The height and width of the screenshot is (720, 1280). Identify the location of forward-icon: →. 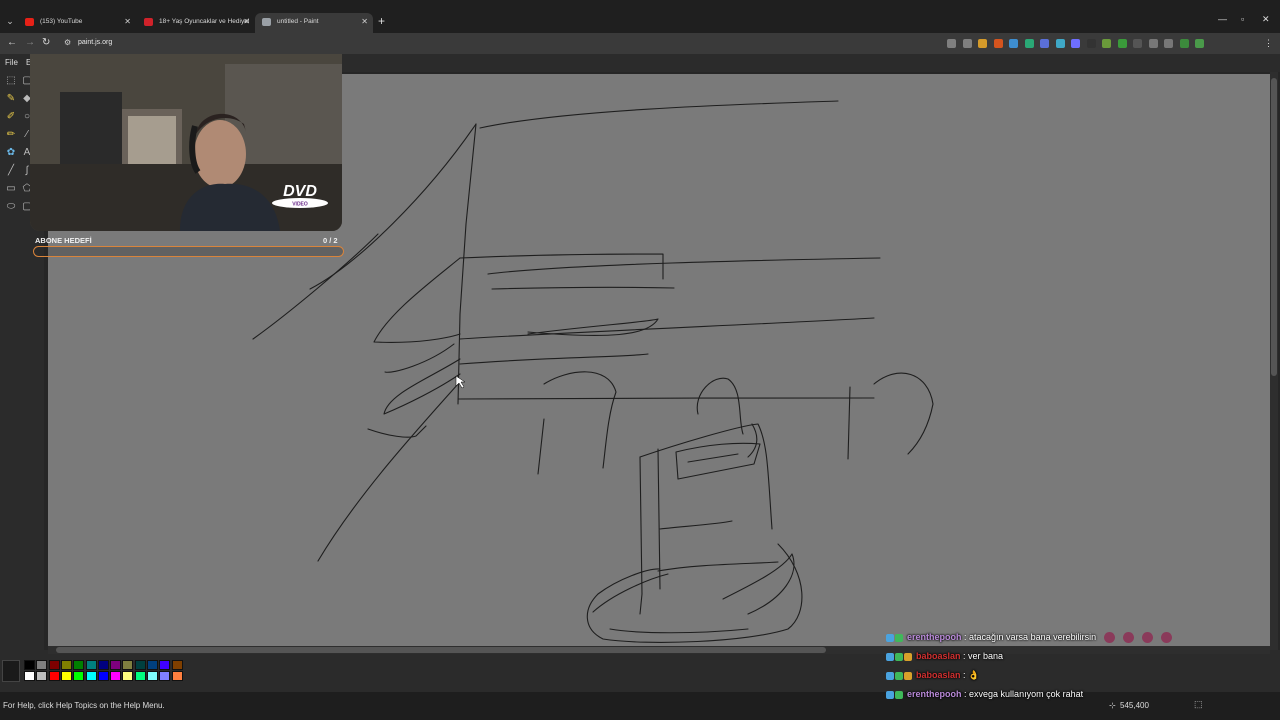
(30, 43).